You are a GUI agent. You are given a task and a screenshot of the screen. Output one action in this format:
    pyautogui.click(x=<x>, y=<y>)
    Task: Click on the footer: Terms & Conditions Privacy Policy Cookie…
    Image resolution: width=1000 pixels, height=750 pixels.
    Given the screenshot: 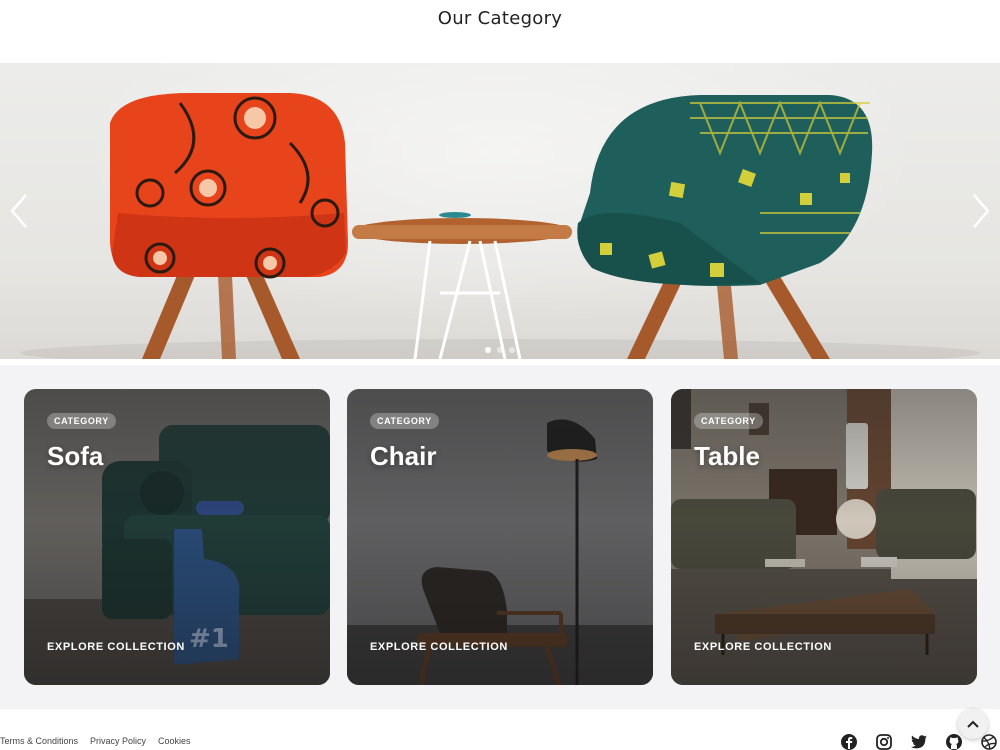 What is the action you would take?
    pyautogui.click(x=500, y=729)
    